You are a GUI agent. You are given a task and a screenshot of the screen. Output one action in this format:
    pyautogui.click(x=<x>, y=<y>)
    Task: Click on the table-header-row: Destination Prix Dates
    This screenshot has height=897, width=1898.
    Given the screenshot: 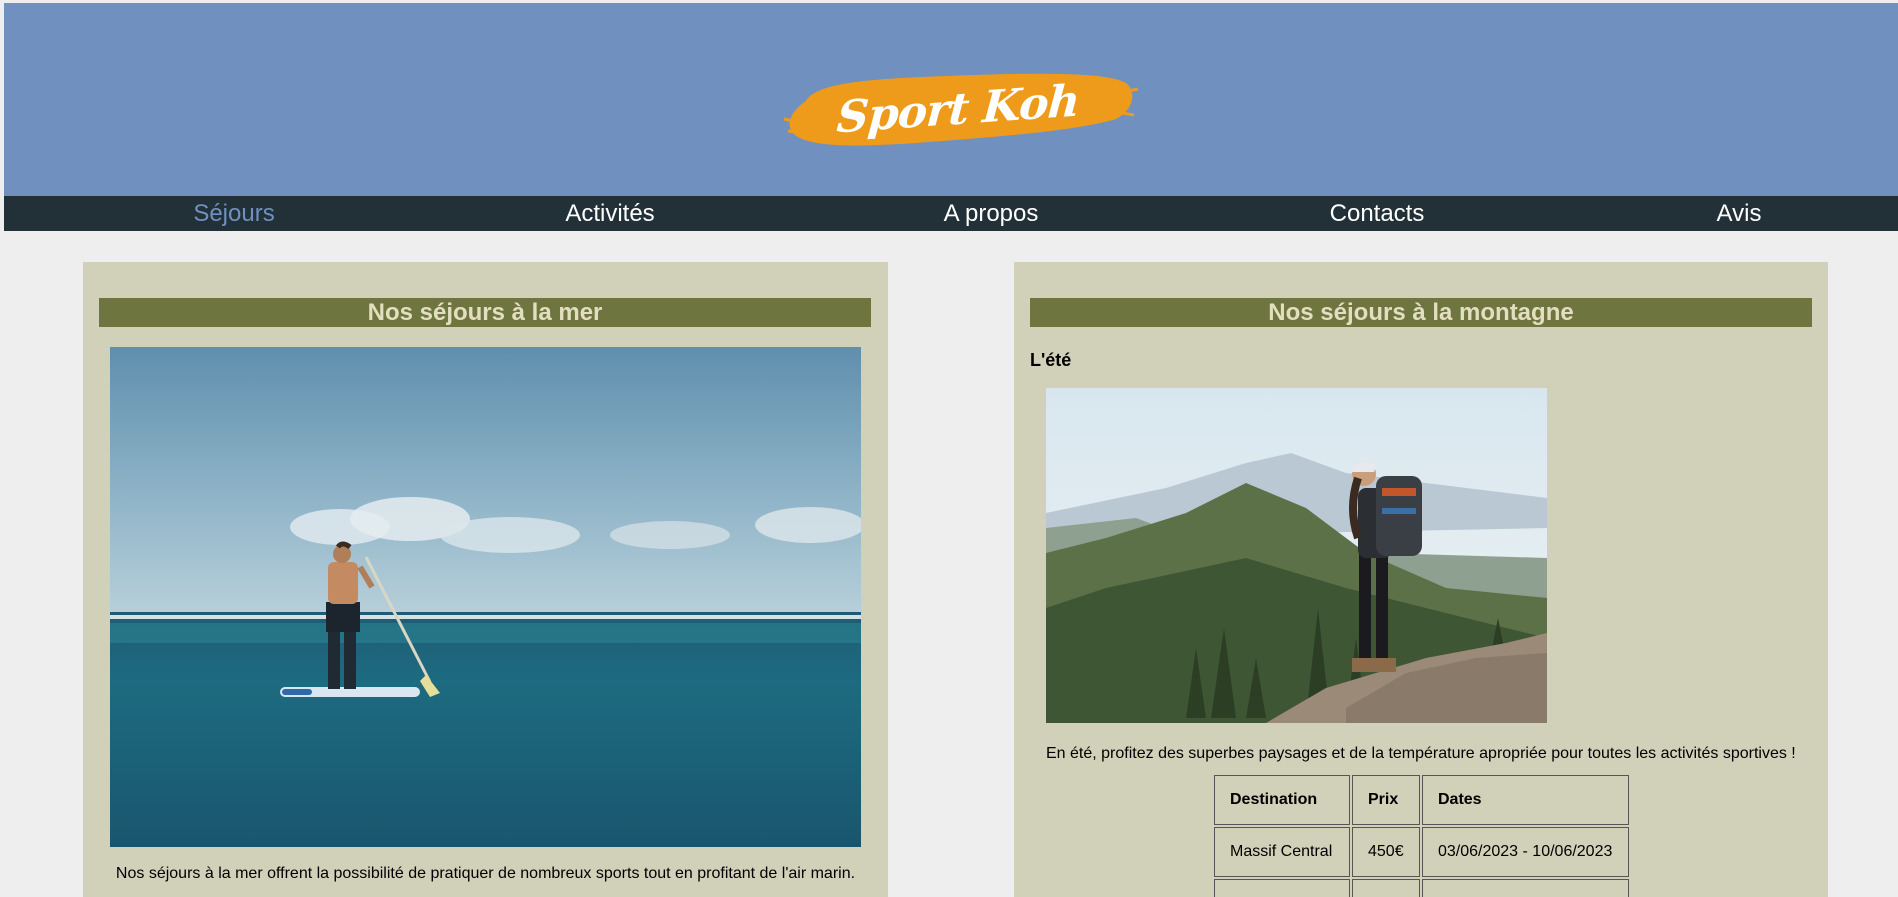 What is the action you would take?
    pyautogui.click(x=1421, y=800)
    